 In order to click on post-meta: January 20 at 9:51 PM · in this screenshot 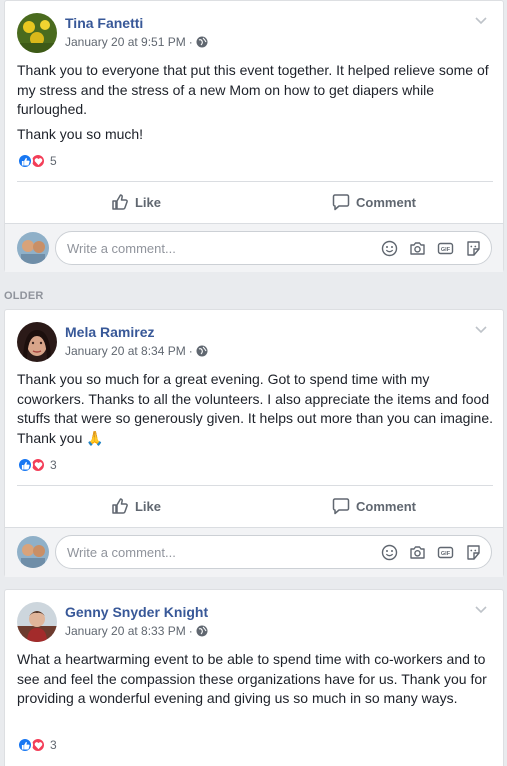, I will do `click(136, 42)`.